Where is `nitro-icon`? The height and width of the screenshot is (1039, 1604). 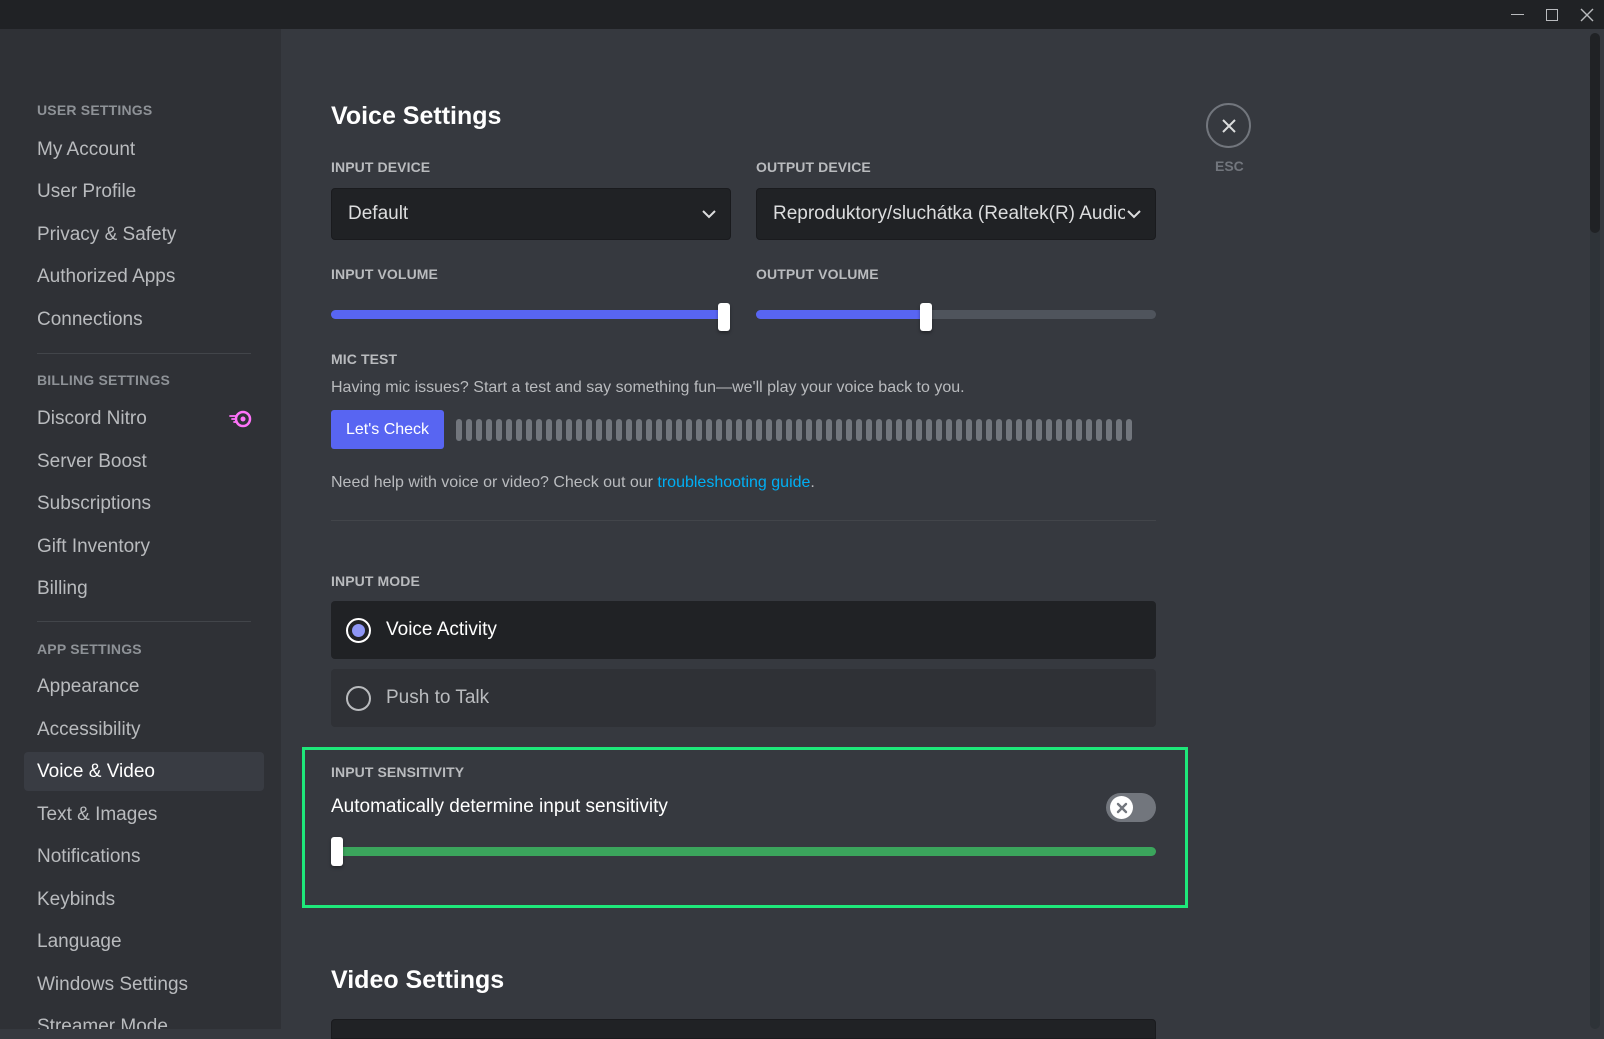
nitro-icon is located at coordinates (240, 419).